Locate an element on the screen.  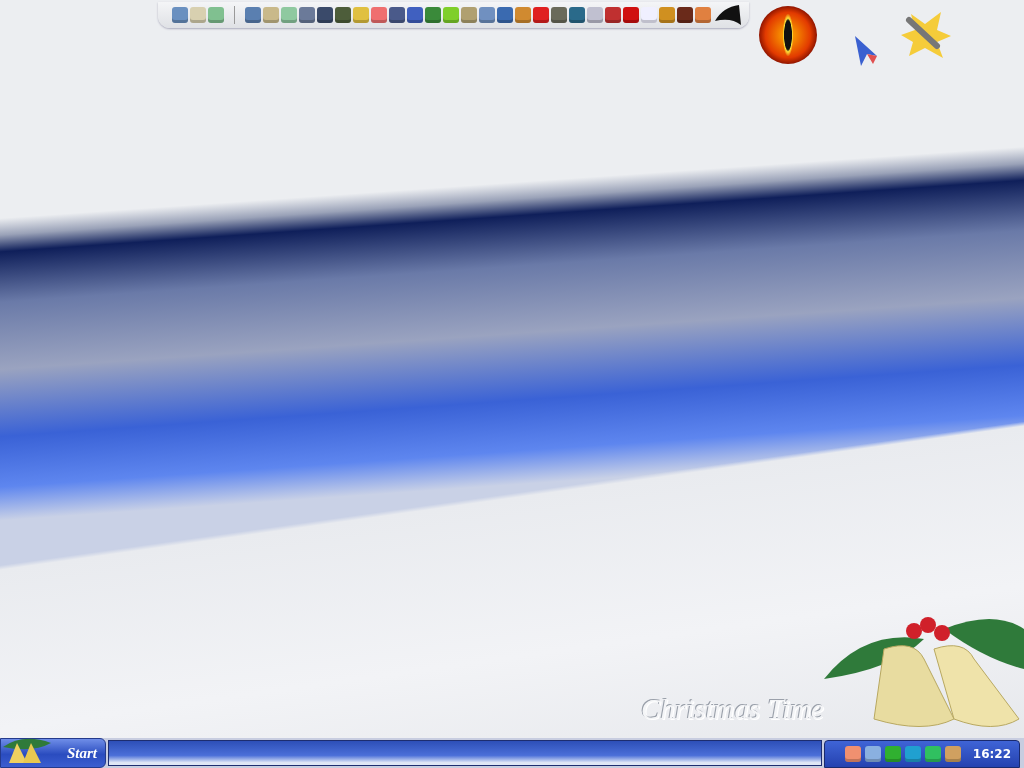
hat-icon is located at coordinates (728, 15).